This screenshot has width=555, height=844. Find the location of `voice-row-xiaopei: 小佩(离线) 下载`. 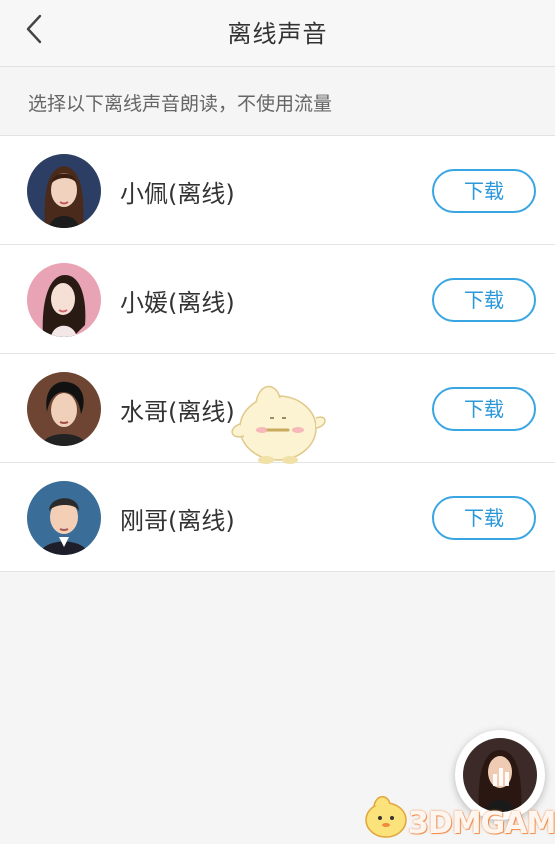

voice-row-xiaopei: 小佩(离线) 下载 is located at coordinates (277, 190).